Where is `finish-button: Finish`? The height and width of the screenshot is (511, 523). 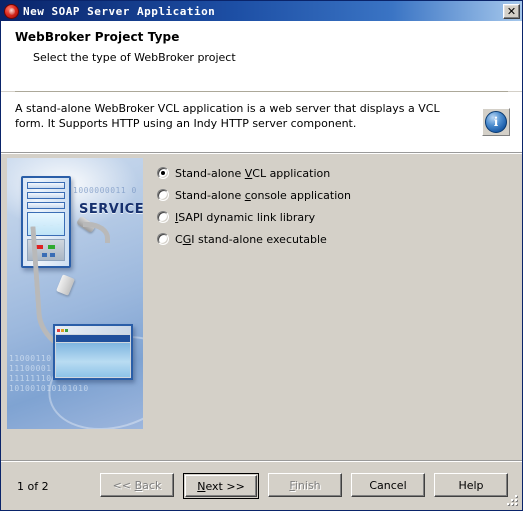 finish-button: Finish is located at coordinates (305, 485).